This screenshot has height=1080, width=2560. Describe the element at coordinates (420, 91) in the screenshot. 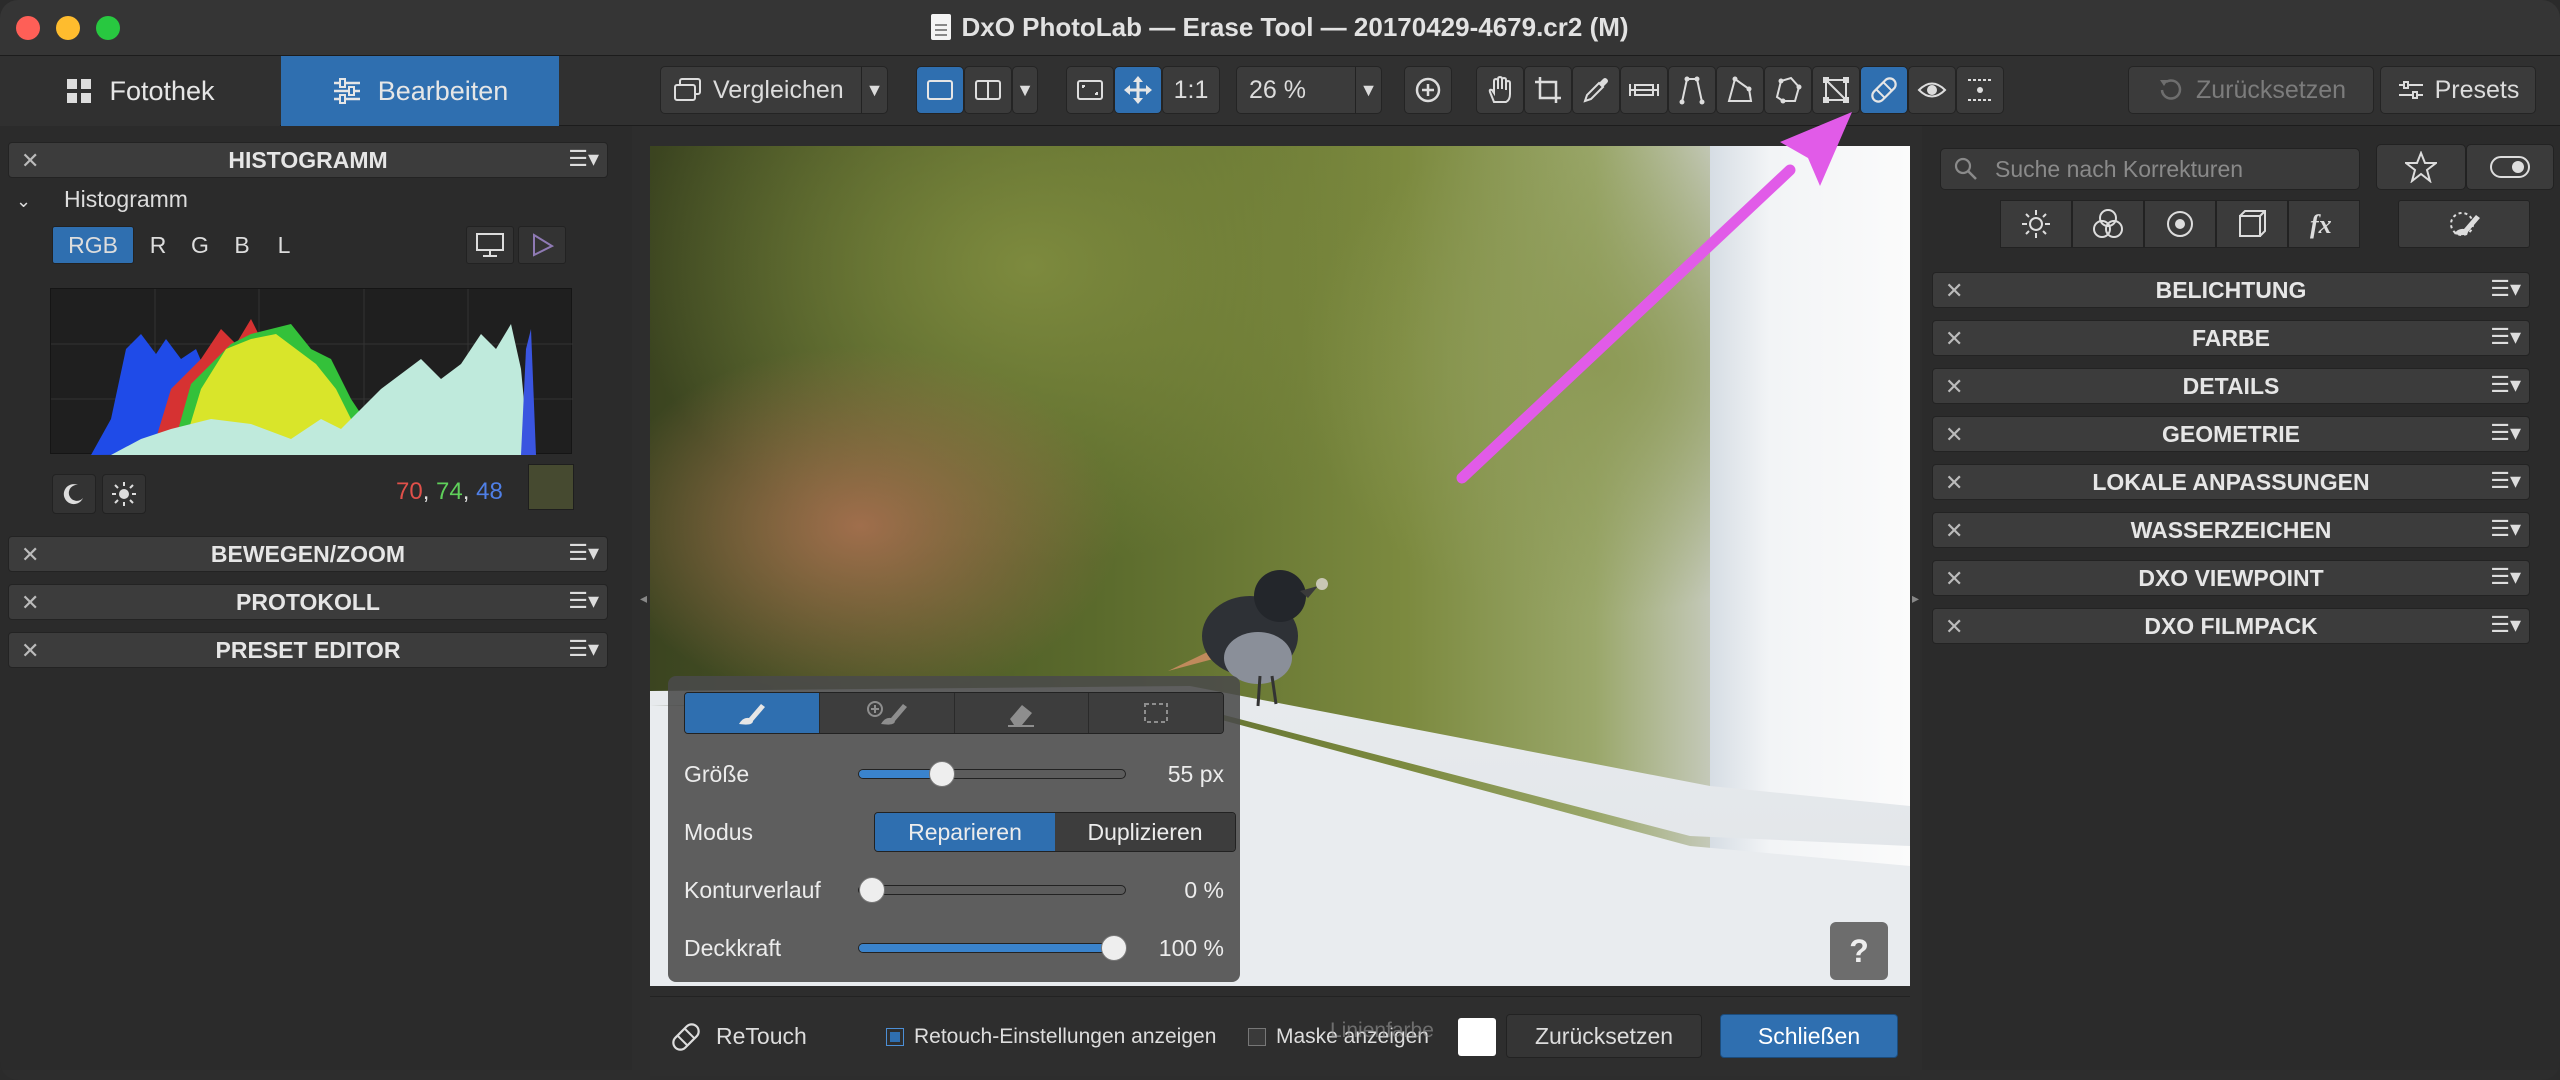

I see `tab-edit: Bearbeiten` at that location.